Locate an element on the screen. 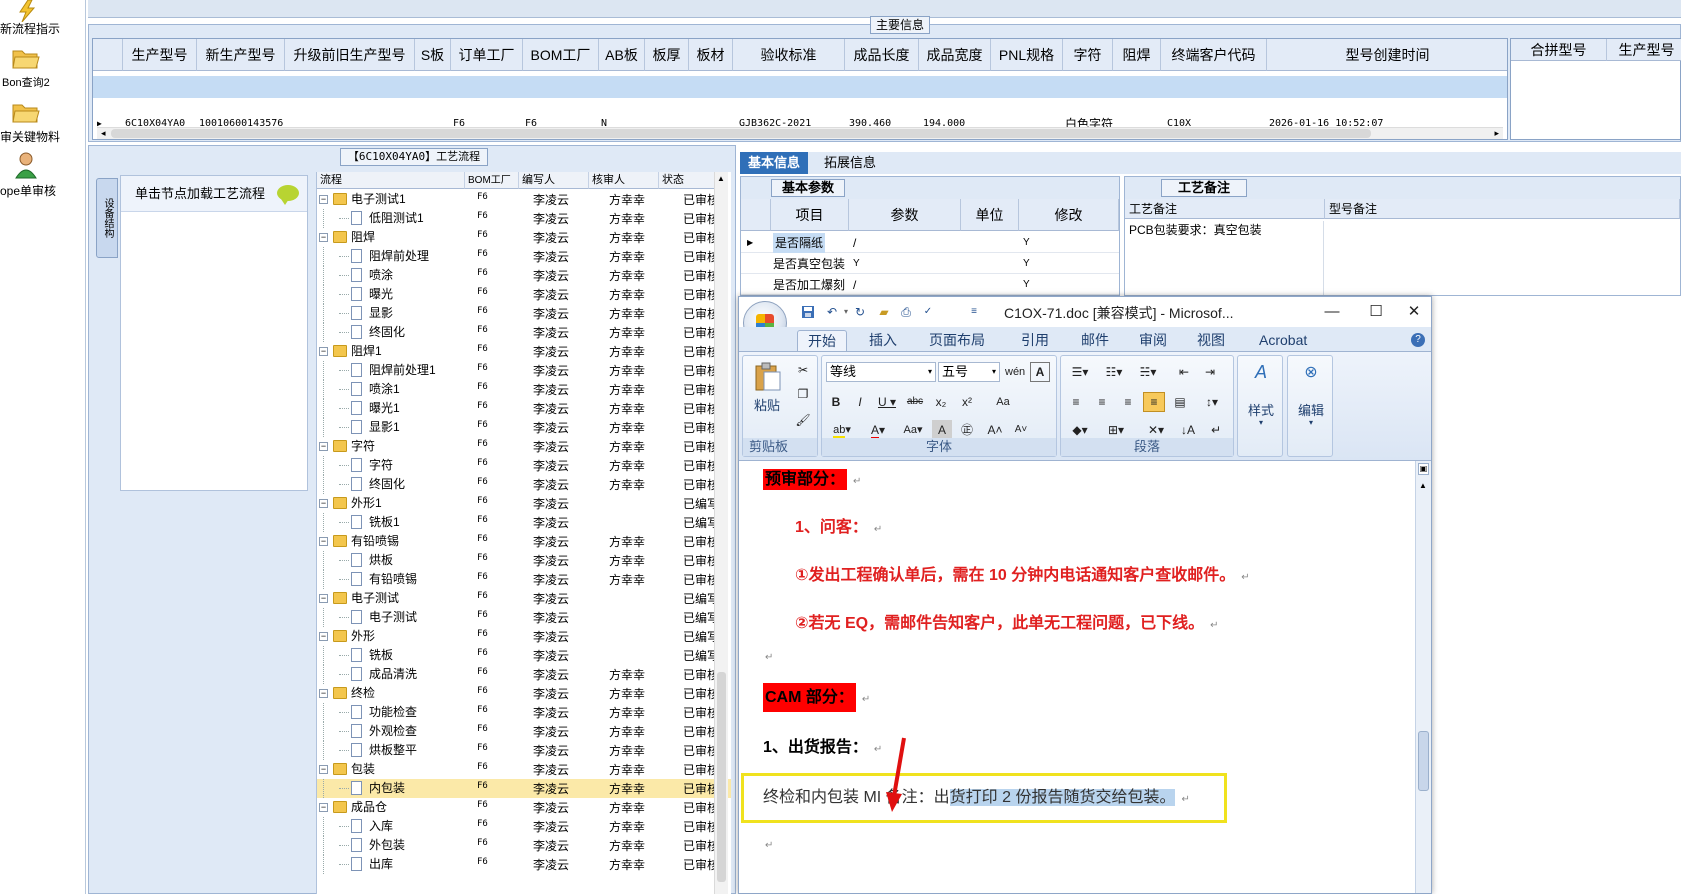  user-icon is located at coordinates (27, 164).